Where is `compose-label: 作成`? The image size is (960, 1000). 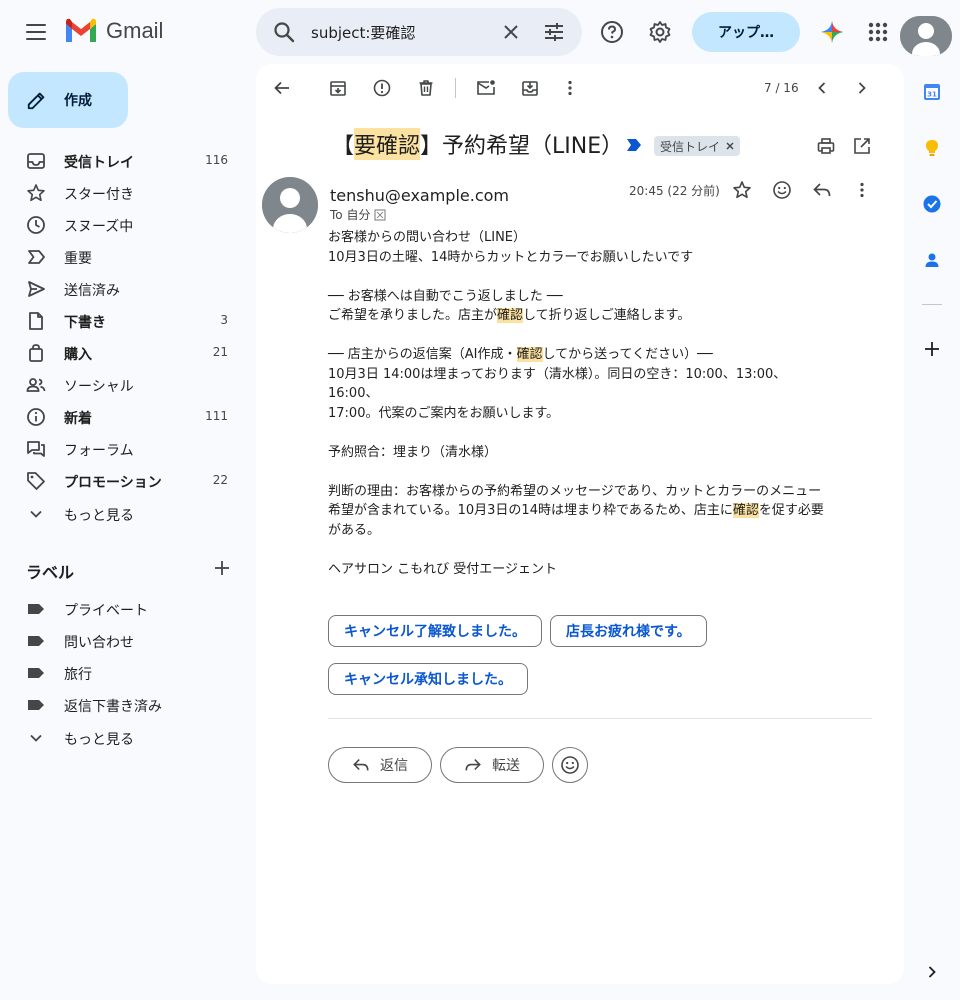 compose-label: 作成 is located at coordinates (78, 101).